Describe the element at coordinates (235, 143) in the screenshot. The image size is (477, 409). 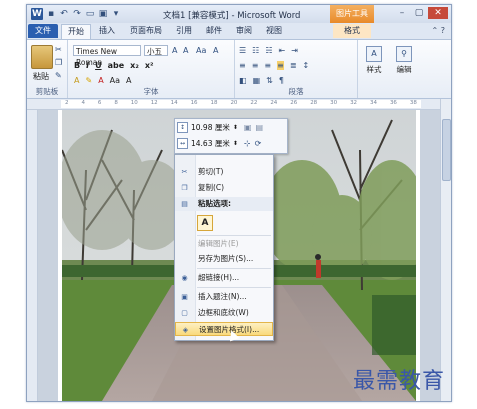
I see `width-spinner-icon: ⬍` at that location.